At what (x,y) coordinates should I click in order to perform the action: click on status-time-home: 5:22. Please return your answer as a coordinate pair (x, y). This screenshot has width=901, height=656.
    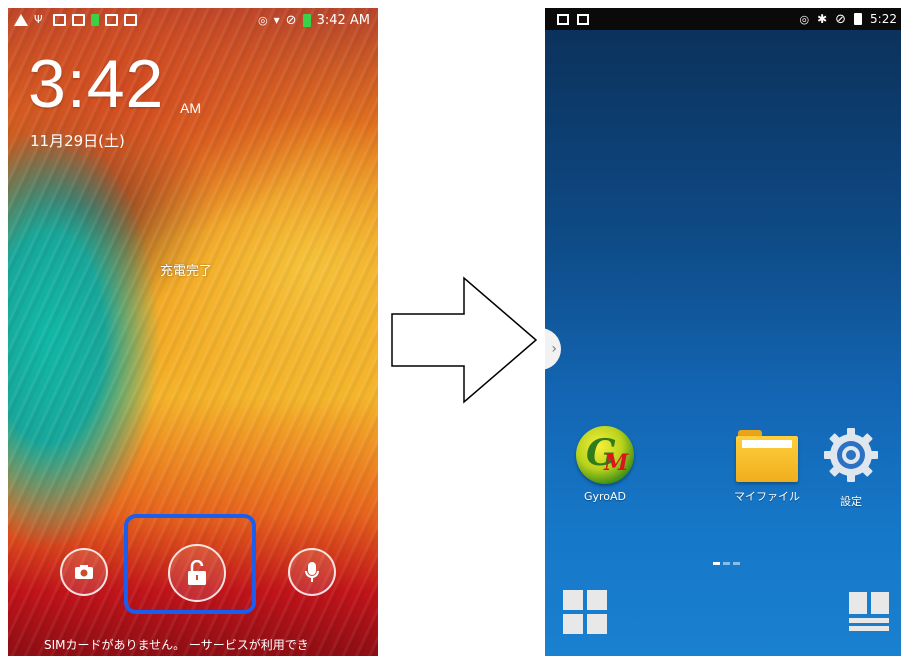
    Looking at the image, I should click on (883, 19).